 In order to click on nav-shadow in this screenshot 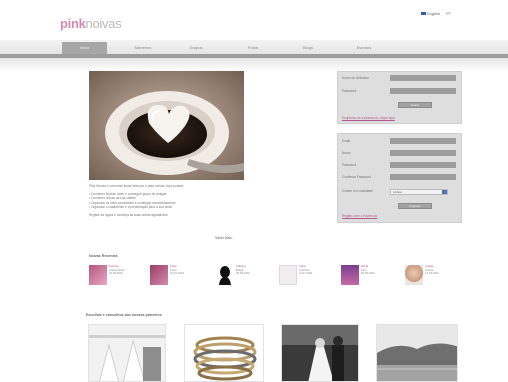, I will do `click(254, 65)`.